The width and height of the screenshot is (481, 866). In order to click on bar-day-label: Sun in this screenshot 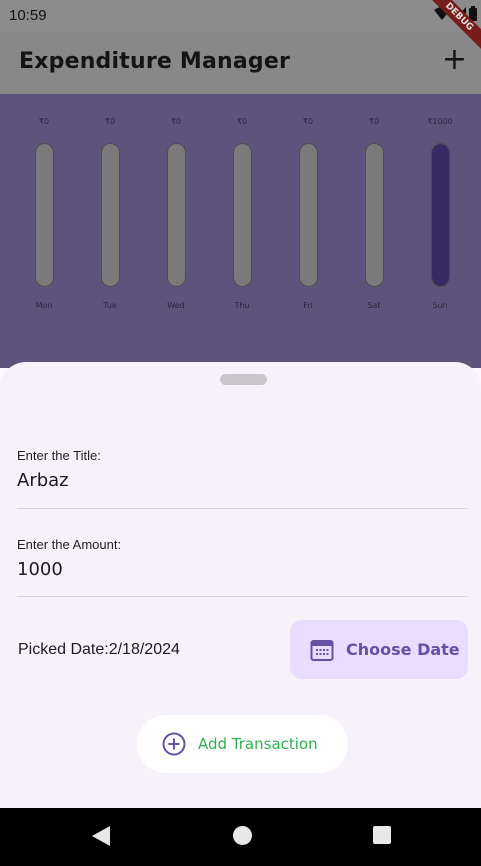, I will do `click(440, 305)`.